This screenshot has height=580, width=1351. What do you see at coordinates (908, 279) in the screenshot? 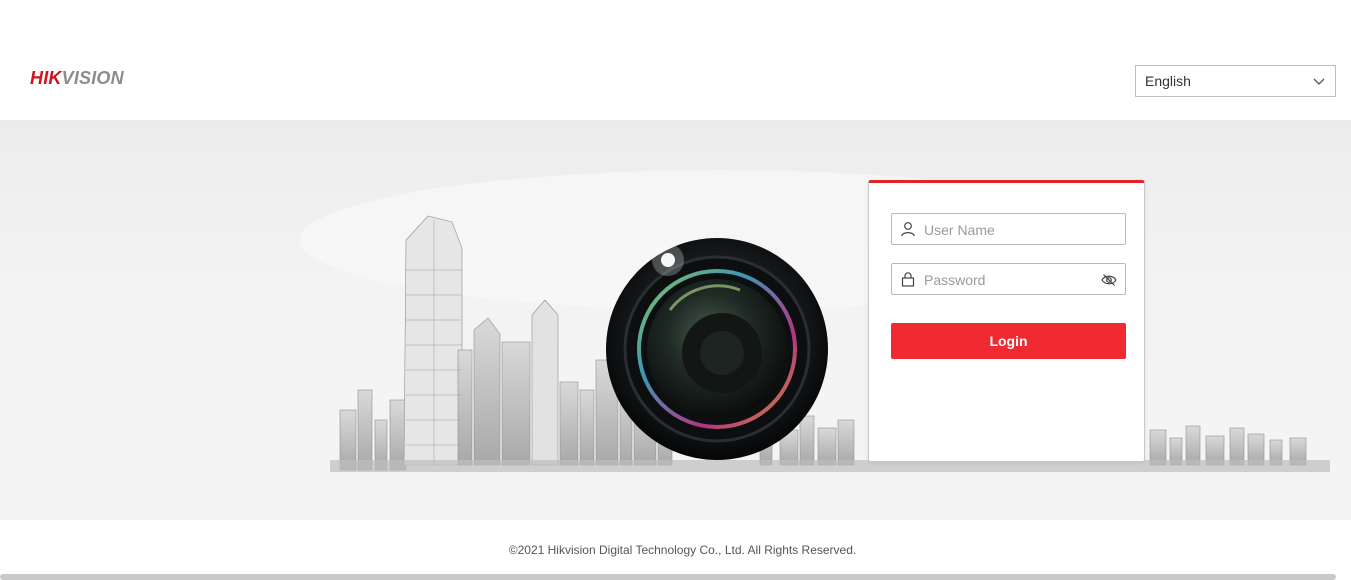
I see `lock-icon` at bounding box center [908, 279].